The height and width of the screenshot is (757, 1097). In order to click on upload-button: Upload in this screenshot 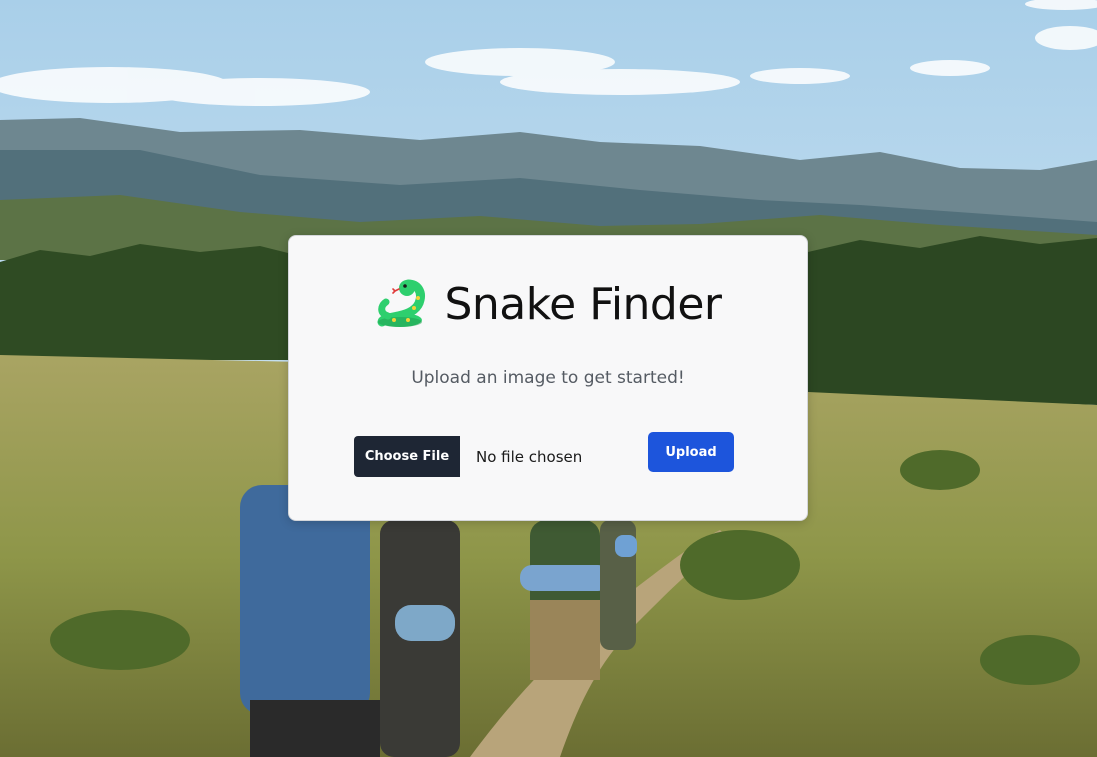, I will do `click(691, 452)`.